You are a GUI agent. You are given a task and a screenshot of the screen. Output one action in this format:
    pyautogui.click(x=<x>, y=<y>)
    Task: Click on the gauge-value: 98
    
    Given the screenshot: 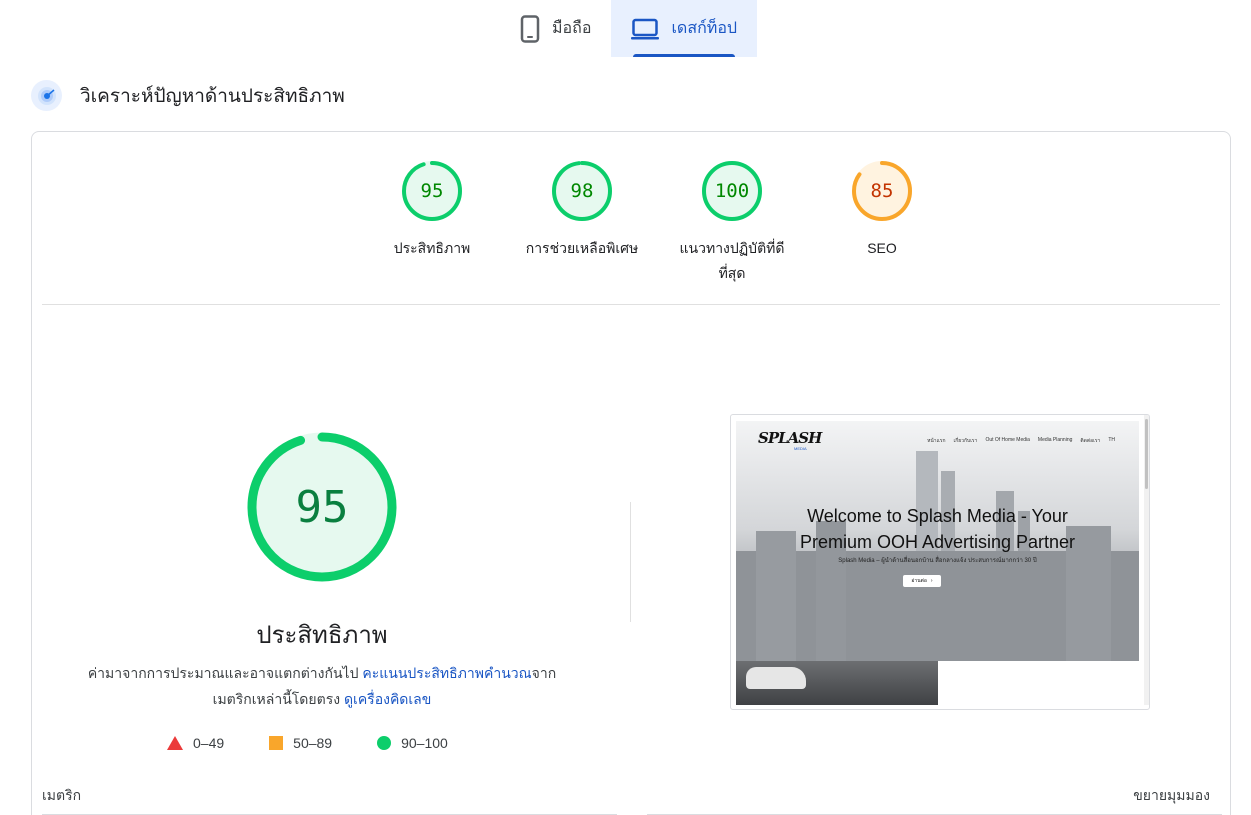 What is the action you would take?
    pyautogui.click(x=582, y=191)
    